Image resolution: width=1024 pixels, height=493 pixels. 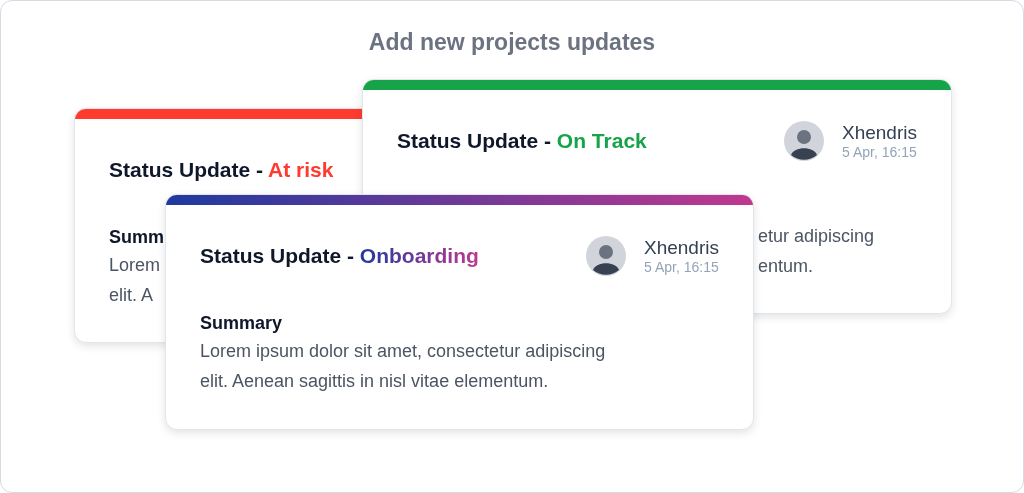 I want to click on panel-title: Add new projects updates, so click(x=512, y=42).